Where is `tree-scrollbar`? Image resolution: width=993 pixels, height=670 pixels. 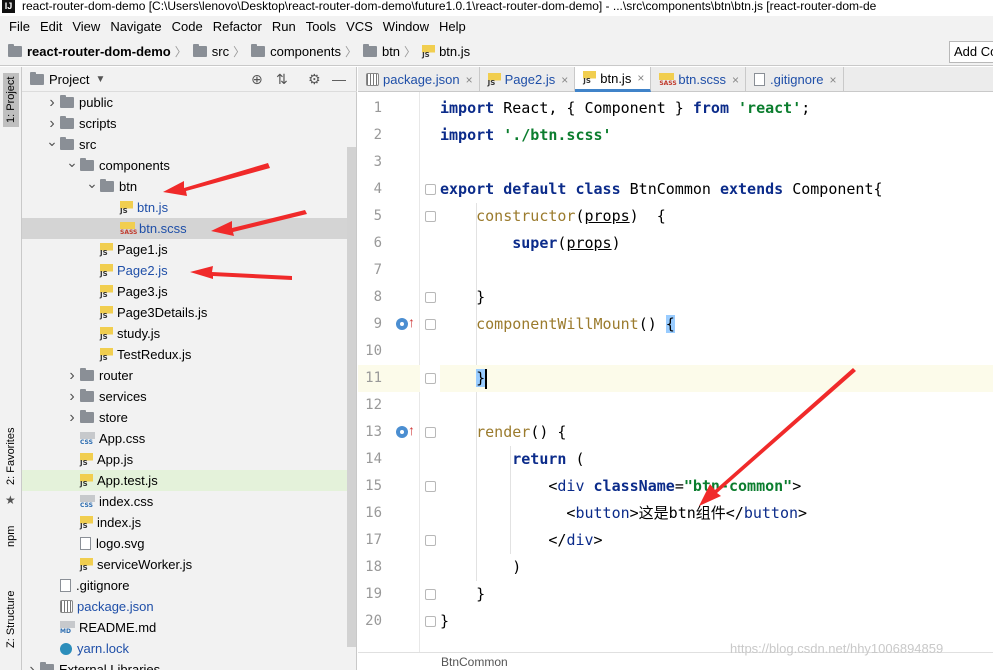 tree-scrollbar is located at coordinates (351, 397).